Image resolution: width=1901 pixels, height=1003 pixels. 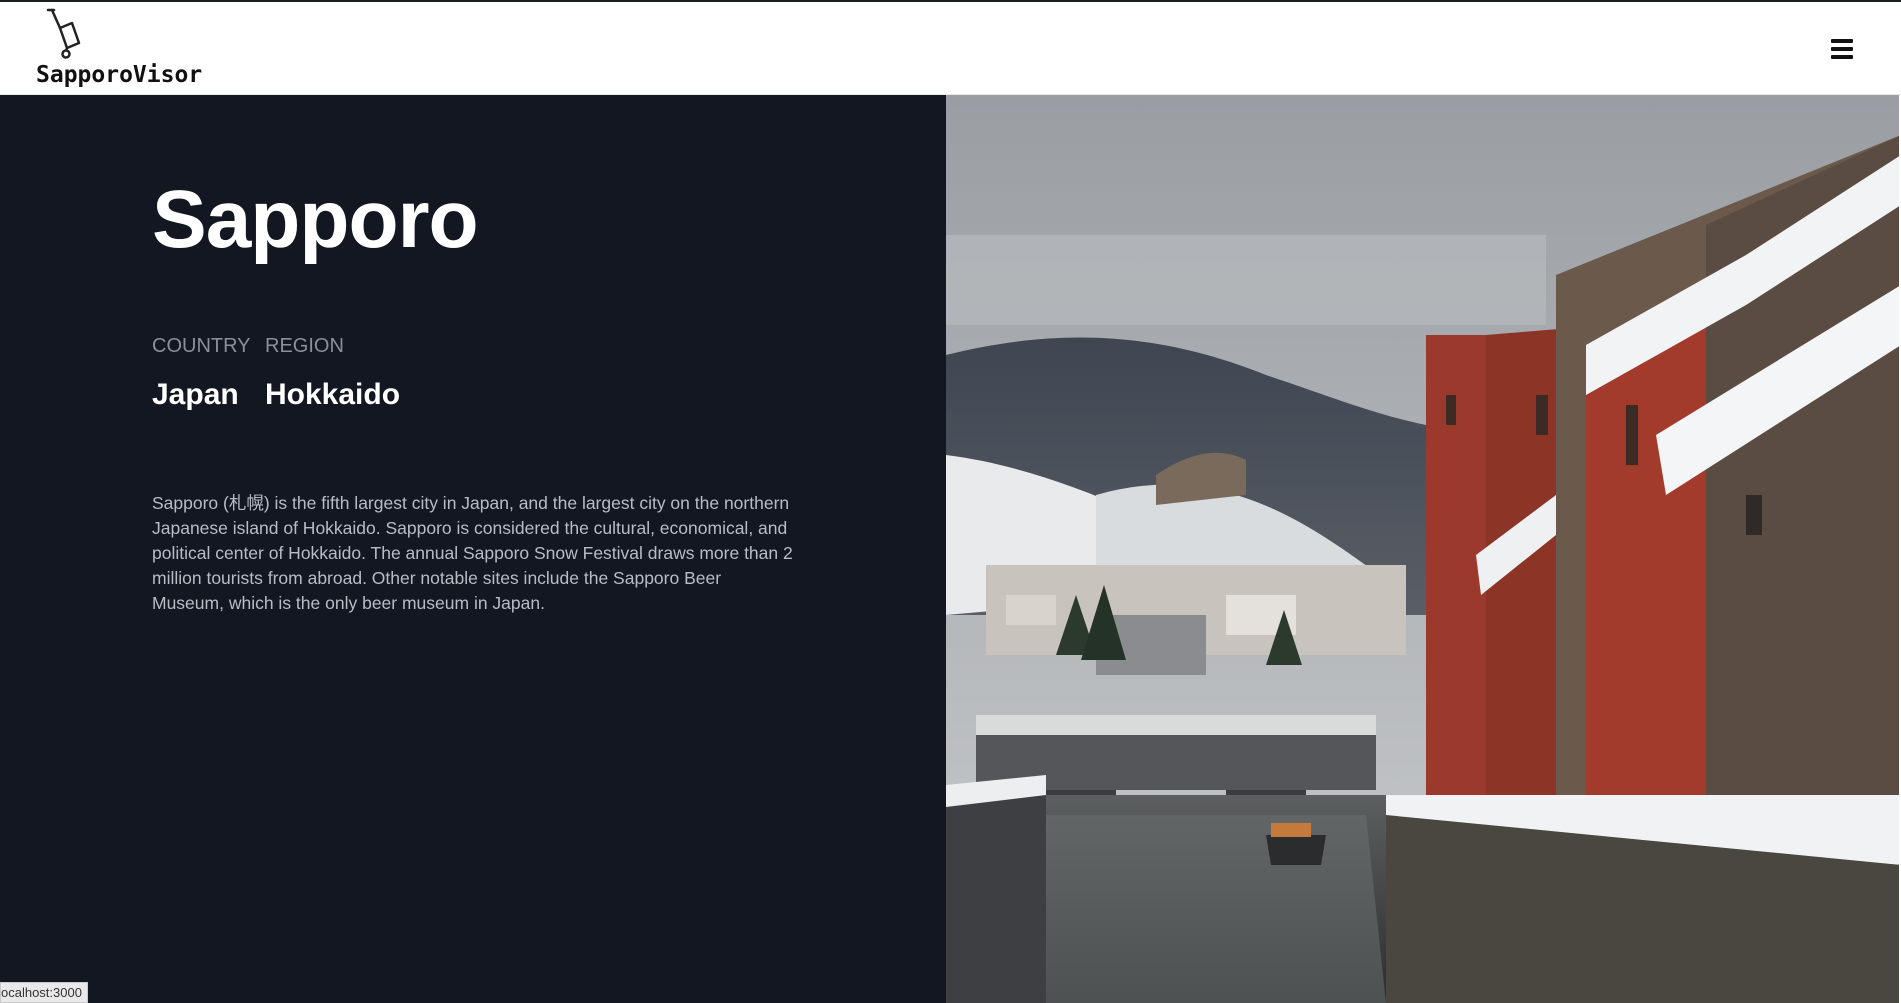 I want to click on region-block: REGION Hokkaido, so click(x=332, y=373).